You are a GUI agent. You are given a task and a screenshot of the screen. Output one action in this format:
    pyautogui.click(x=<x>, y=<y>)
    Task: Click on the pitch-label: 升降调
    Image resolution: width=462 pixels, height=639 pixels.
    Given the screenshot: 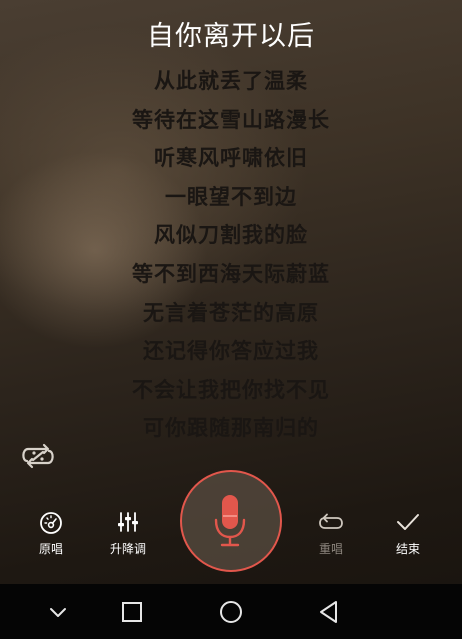 What is the action you would take?
    pyautogui.click(x=127, y=549)
    